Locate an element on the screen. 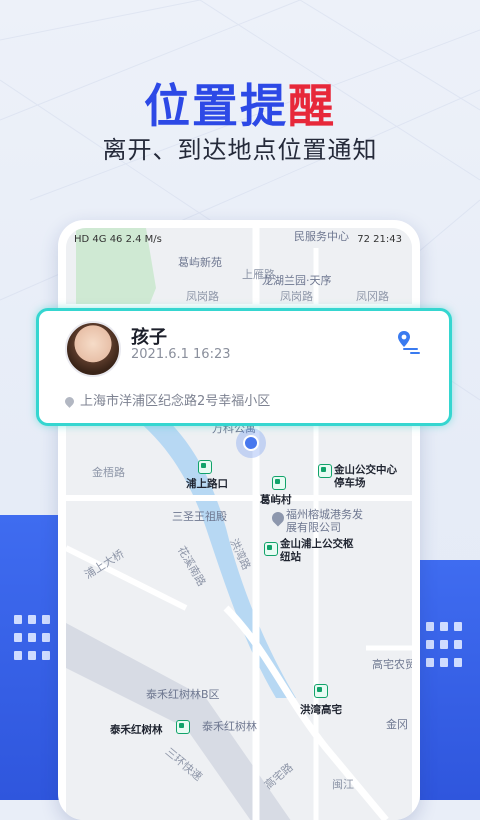 This screenshot has width=480, height=820. map-label: 高宅农贸 is located at coordinates (392, 664).